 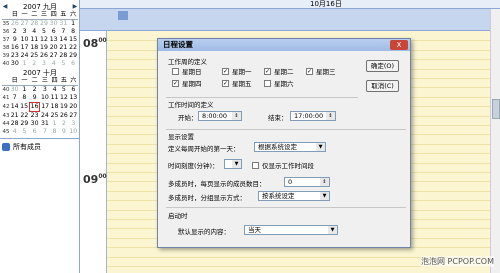 I want to click on end-time-field: 17:00:00 ⇕, so click(x=313, y=116).